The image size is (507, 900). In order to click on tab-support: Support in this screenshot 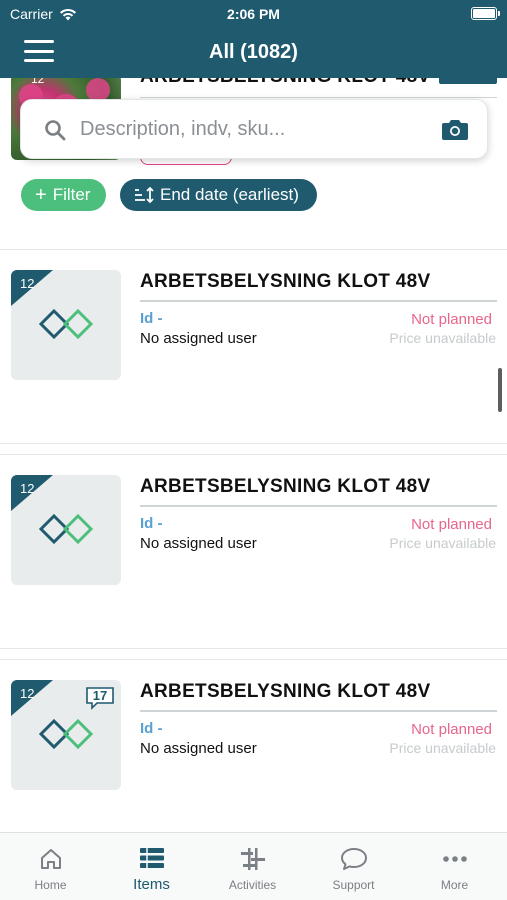, I will do `click(353, 866)`.